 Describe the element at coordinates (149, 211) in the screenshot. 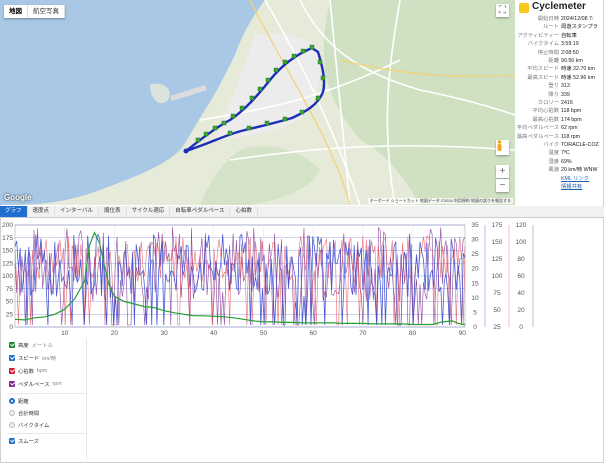

I see `tab-4: サイクル適応` at that location.